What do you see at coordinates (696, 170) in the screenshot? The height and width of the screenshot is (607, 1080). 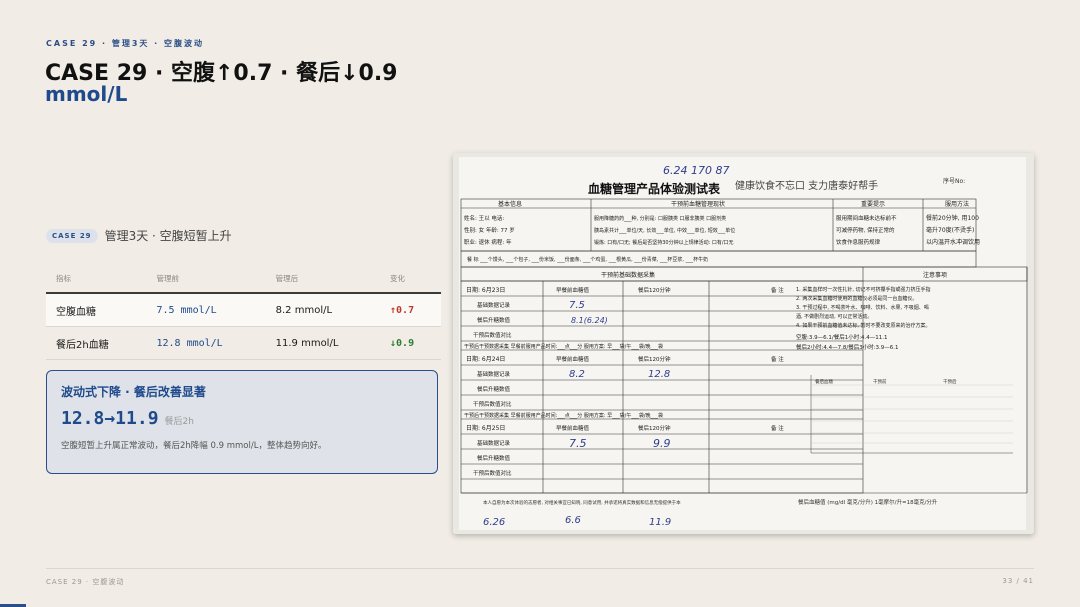 I see `form-top-note: 6.24 170 87` at bounding box center [696, 170].